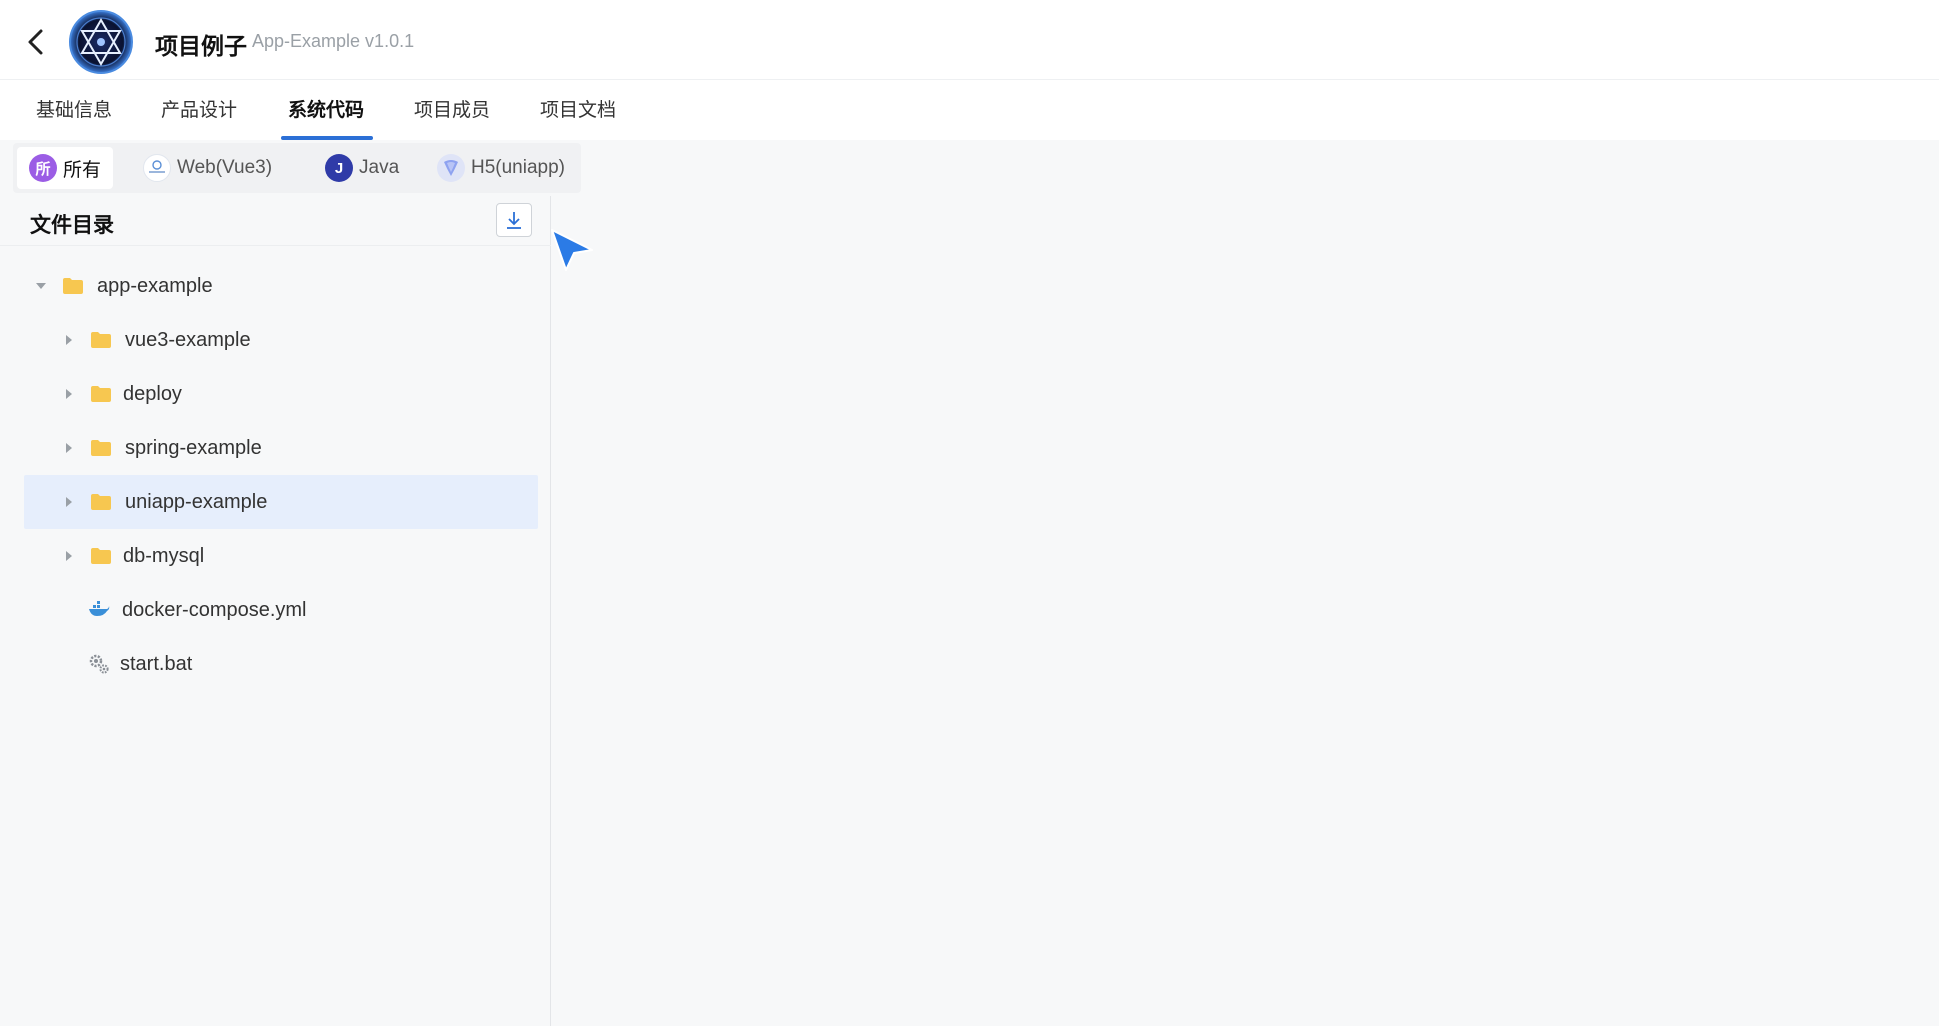 The width and height of the screenshot is (1939, 1026). Describe the element at coordinates (578, 110) in the screenshot. I see `tab-documents: 项目文档` at that location.